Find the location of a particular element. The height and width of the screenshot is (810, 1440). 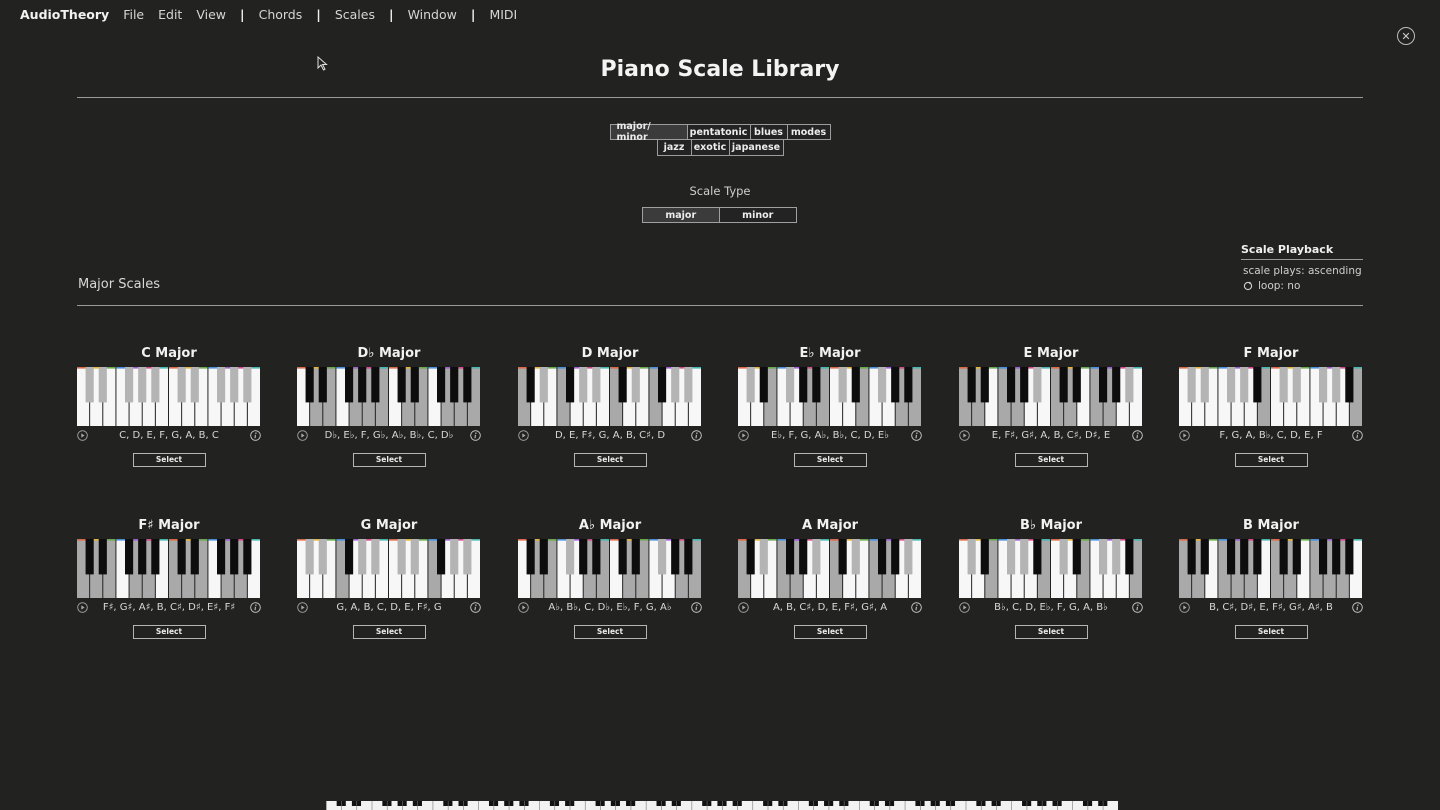

tab-japanese: japanese is located at coordinates (756, 148).